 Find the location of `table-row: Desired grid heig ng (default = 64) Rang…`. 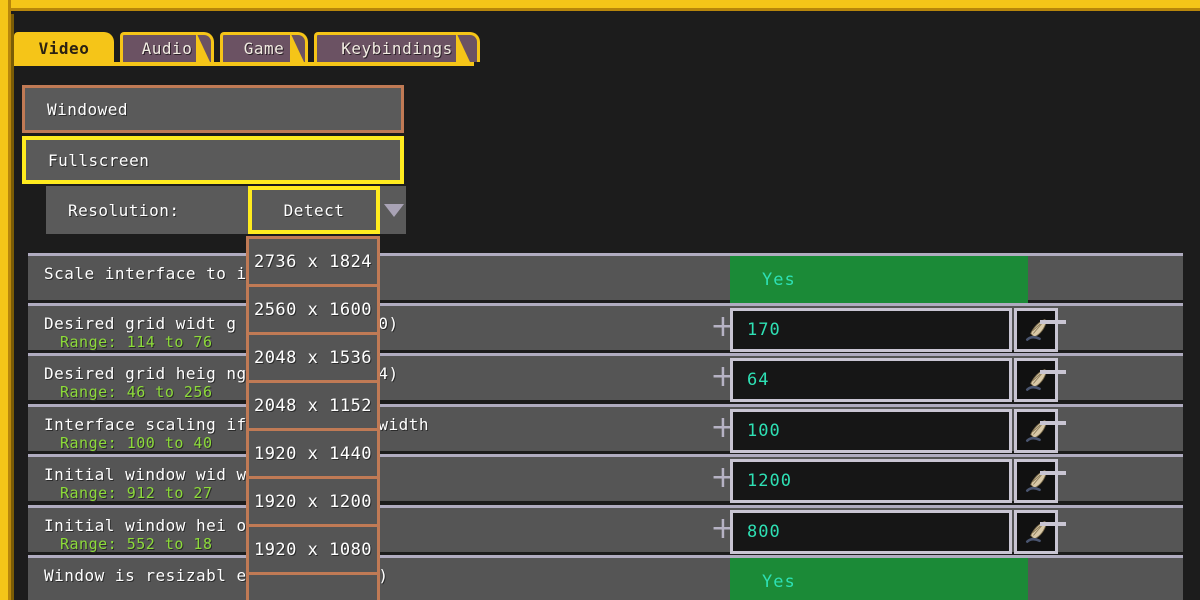

table-row: Desired grid heig ng (default = 64) Rang… is located at coordinates (605, 377).